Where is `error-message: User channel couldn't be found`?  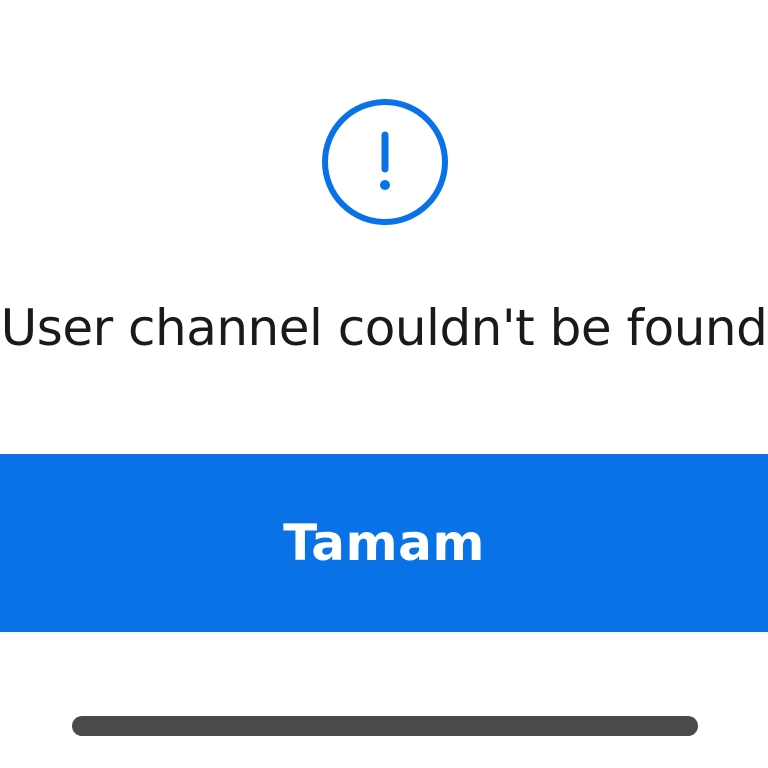
error-message: User channel couldn't be found is located at coordinates (384, 328).